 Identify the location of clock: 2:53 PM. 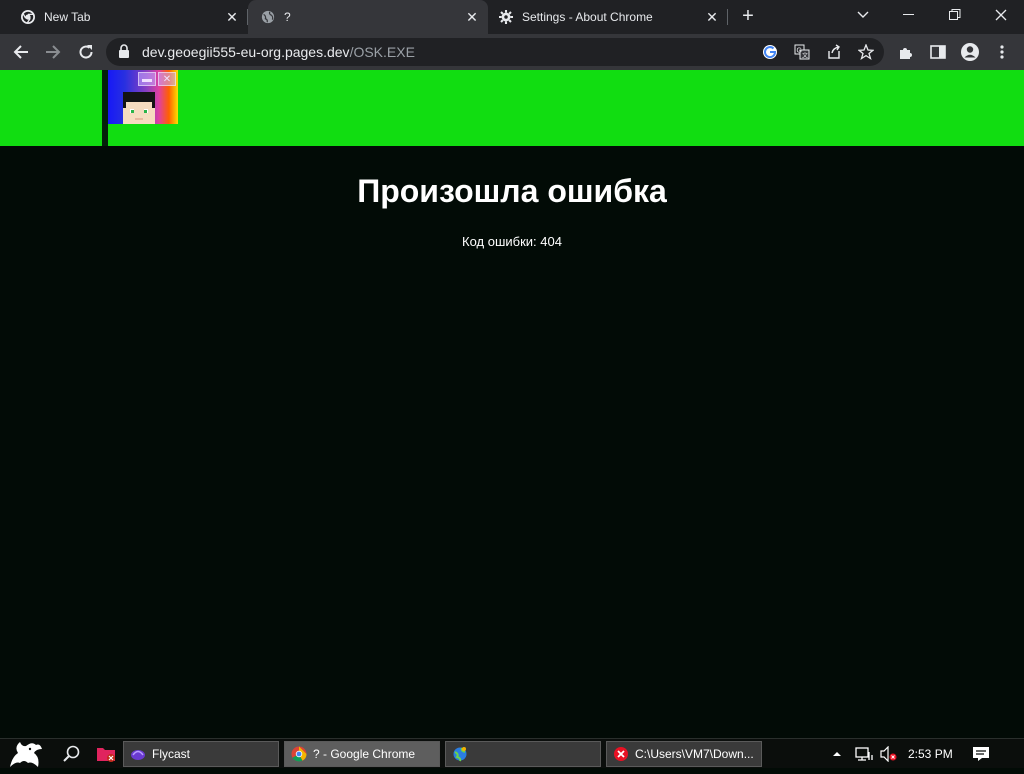
(930, 754).